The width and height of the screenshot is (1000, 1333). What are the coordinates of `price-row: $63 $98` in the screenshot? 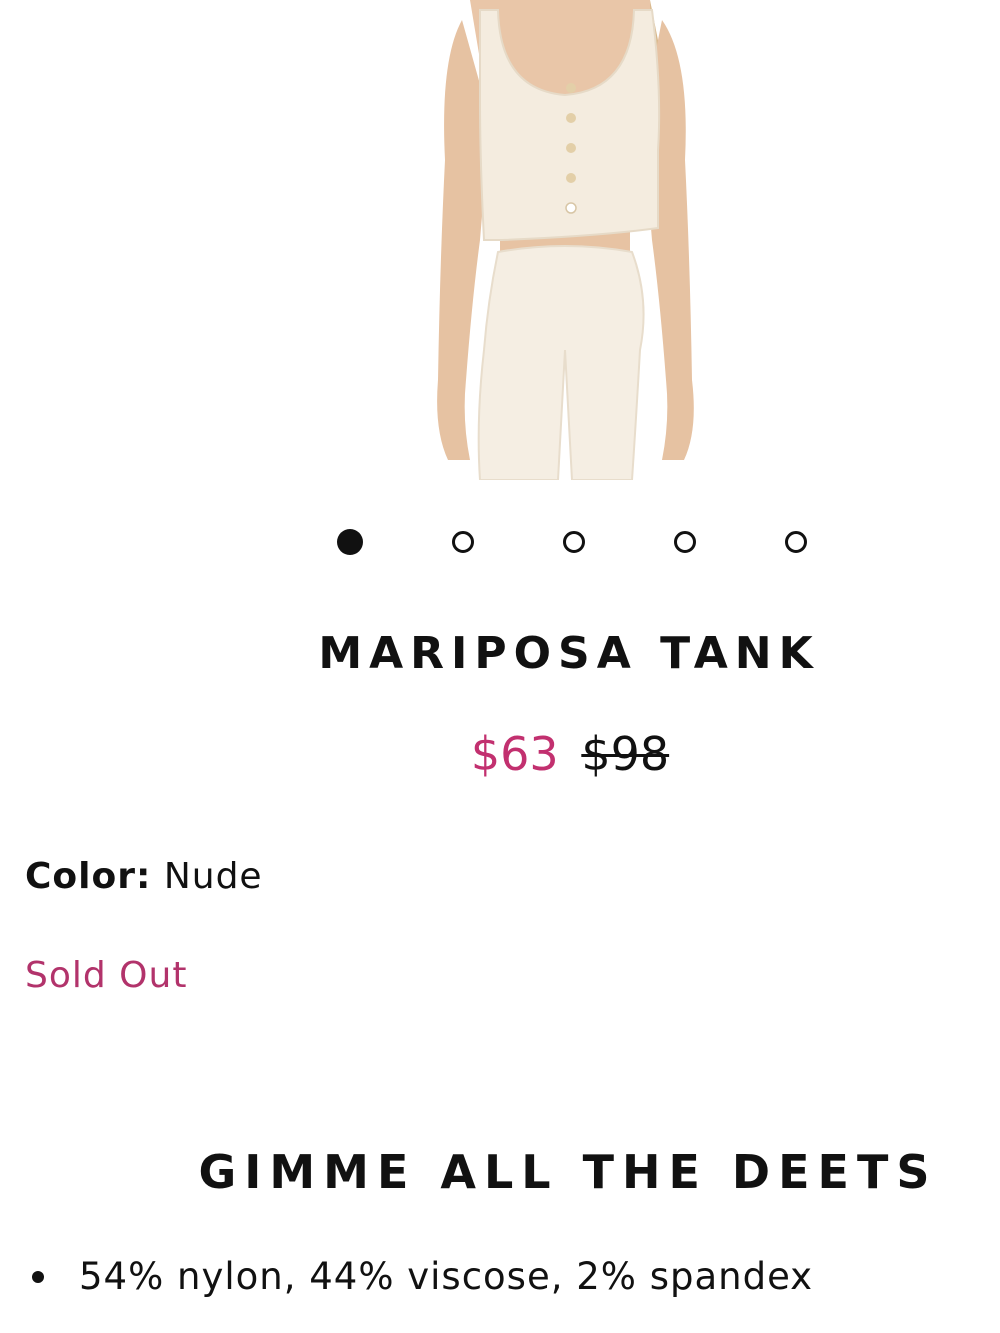 It's located at (500, 754).